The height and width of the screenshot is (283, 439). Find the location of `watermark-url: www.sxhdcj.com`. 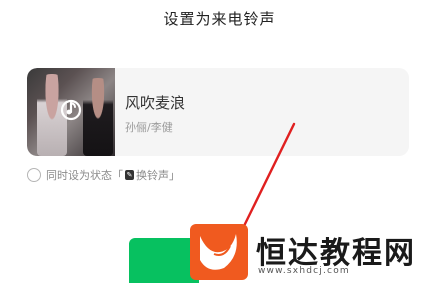

watermark-url: www.sxhdcj.com is located at coordinates (304, 271).